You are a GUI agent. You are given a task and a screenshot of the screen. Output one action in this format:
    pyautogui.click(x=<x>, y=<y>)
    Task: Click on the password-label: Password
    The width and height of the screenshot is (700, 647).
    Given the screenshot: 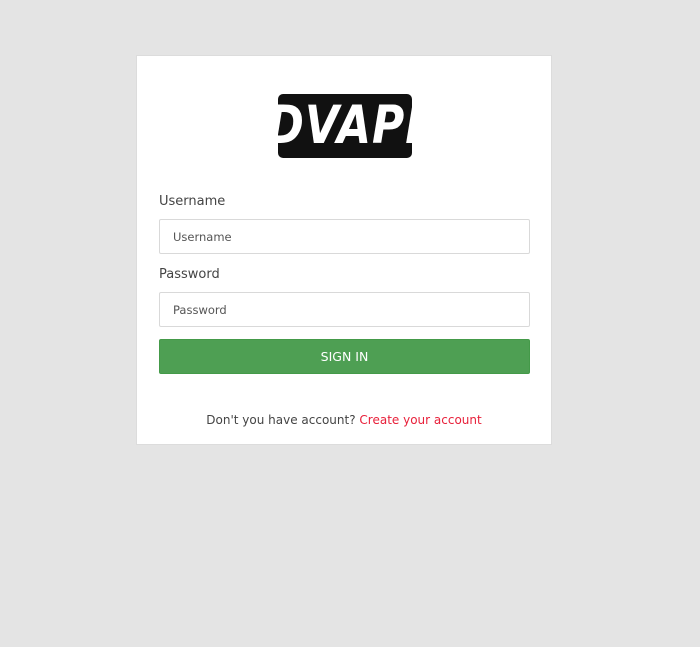 What is the action you would take?
    pyautogui.click(x=189, y=274)
    